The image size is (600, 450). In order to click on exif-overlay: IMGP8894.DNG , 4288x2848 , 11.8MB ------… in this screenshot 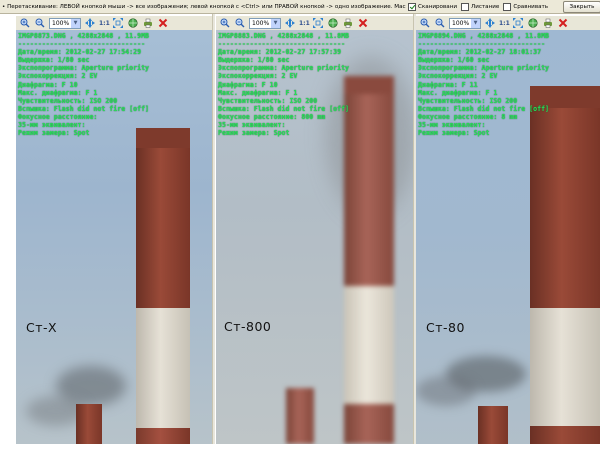, I will do `click(483, 84)`.